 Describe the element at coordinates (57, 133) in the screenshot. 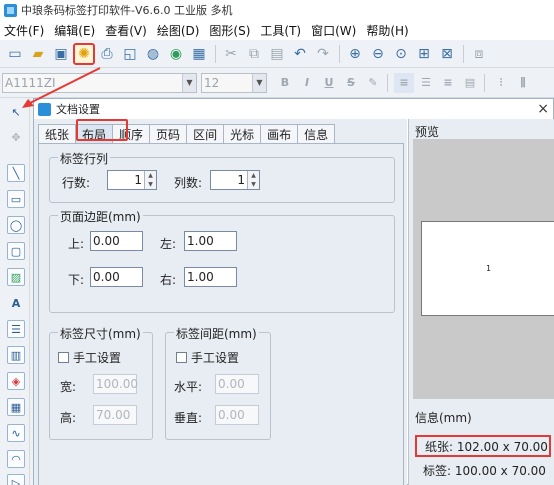

I see `tab-paper: 纸张` at that location.